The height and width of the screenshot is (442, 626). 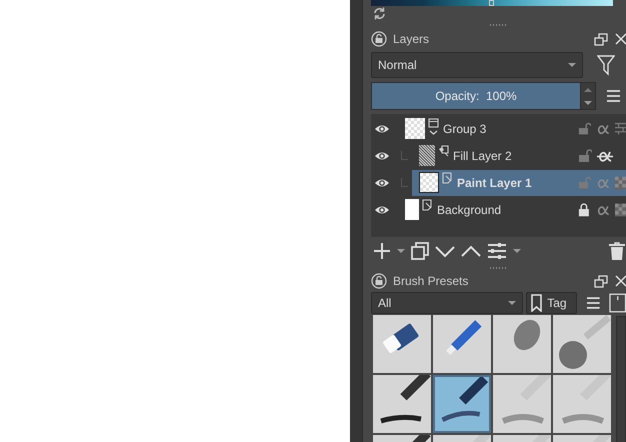 What do you see at coordinates (447, 303) in the screenshot?
I see `tag-filter-dropdown: All` at bounding box center [447, 303].